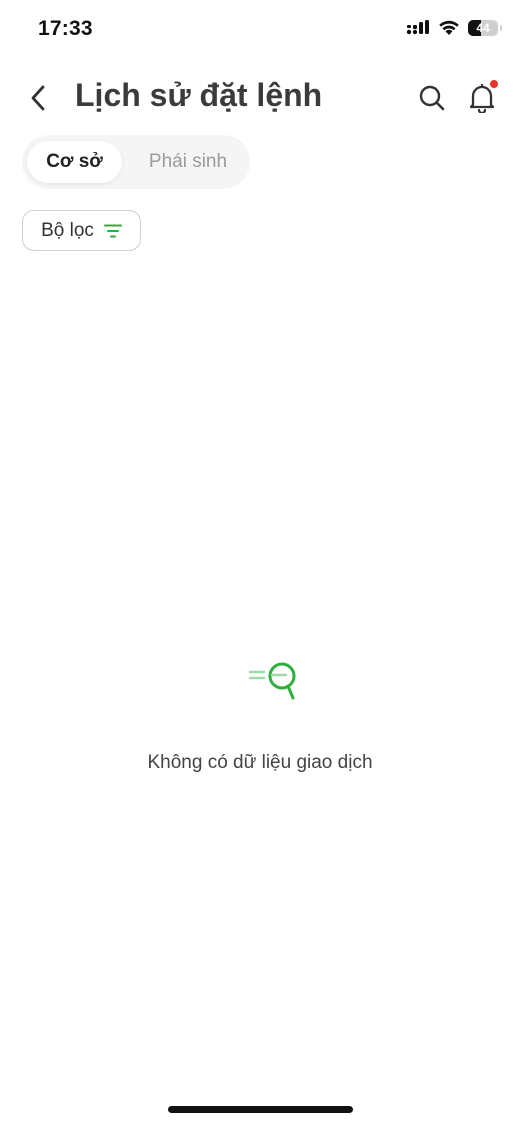 This screenshot has width=520, height=1125. I want to click on back-button, so click(38, 98).